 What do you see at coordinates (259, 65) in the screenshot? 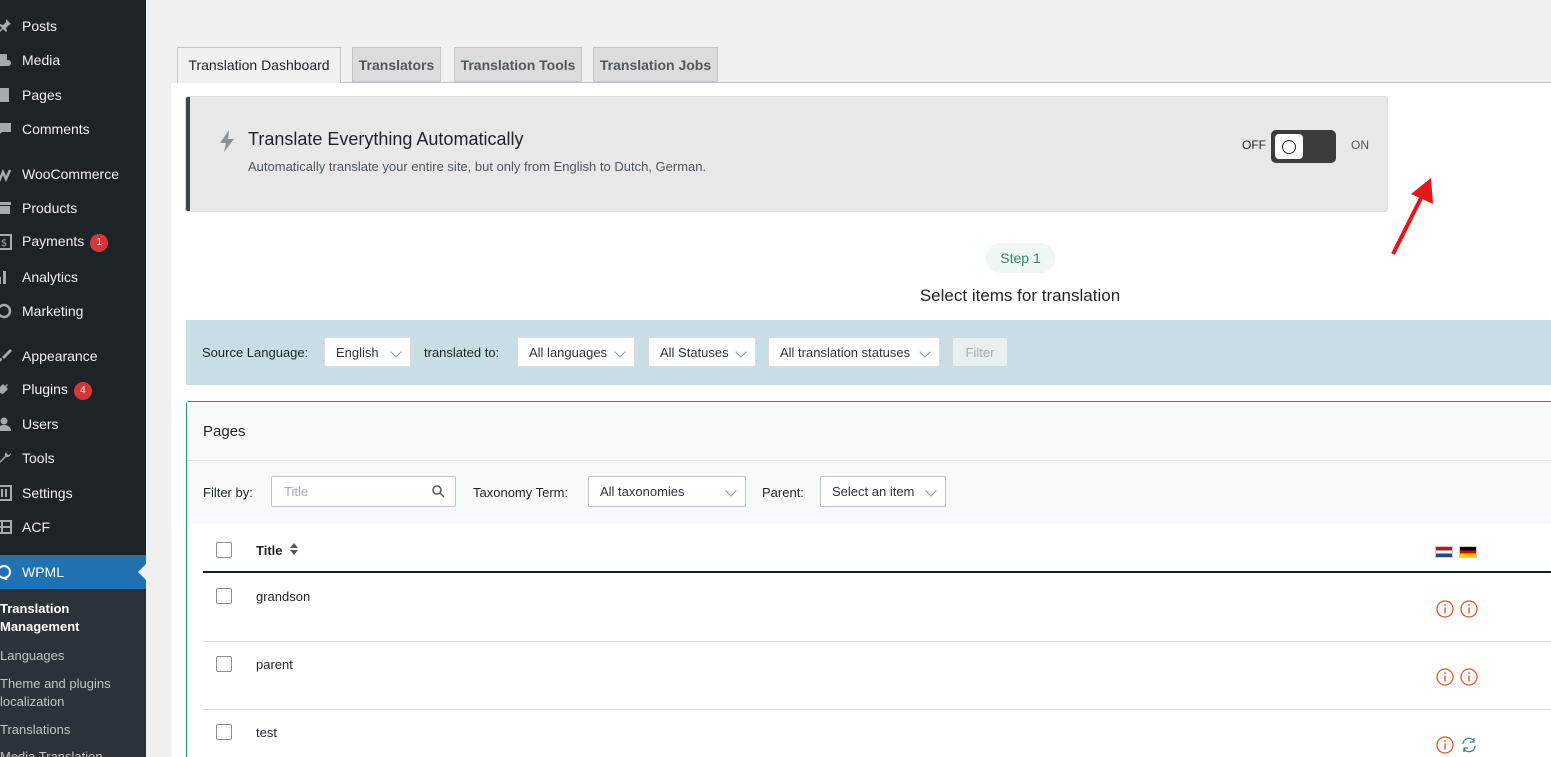
I see `tab-translation-dashboard: Translation Dashboard` at bounding box center [259, 65].